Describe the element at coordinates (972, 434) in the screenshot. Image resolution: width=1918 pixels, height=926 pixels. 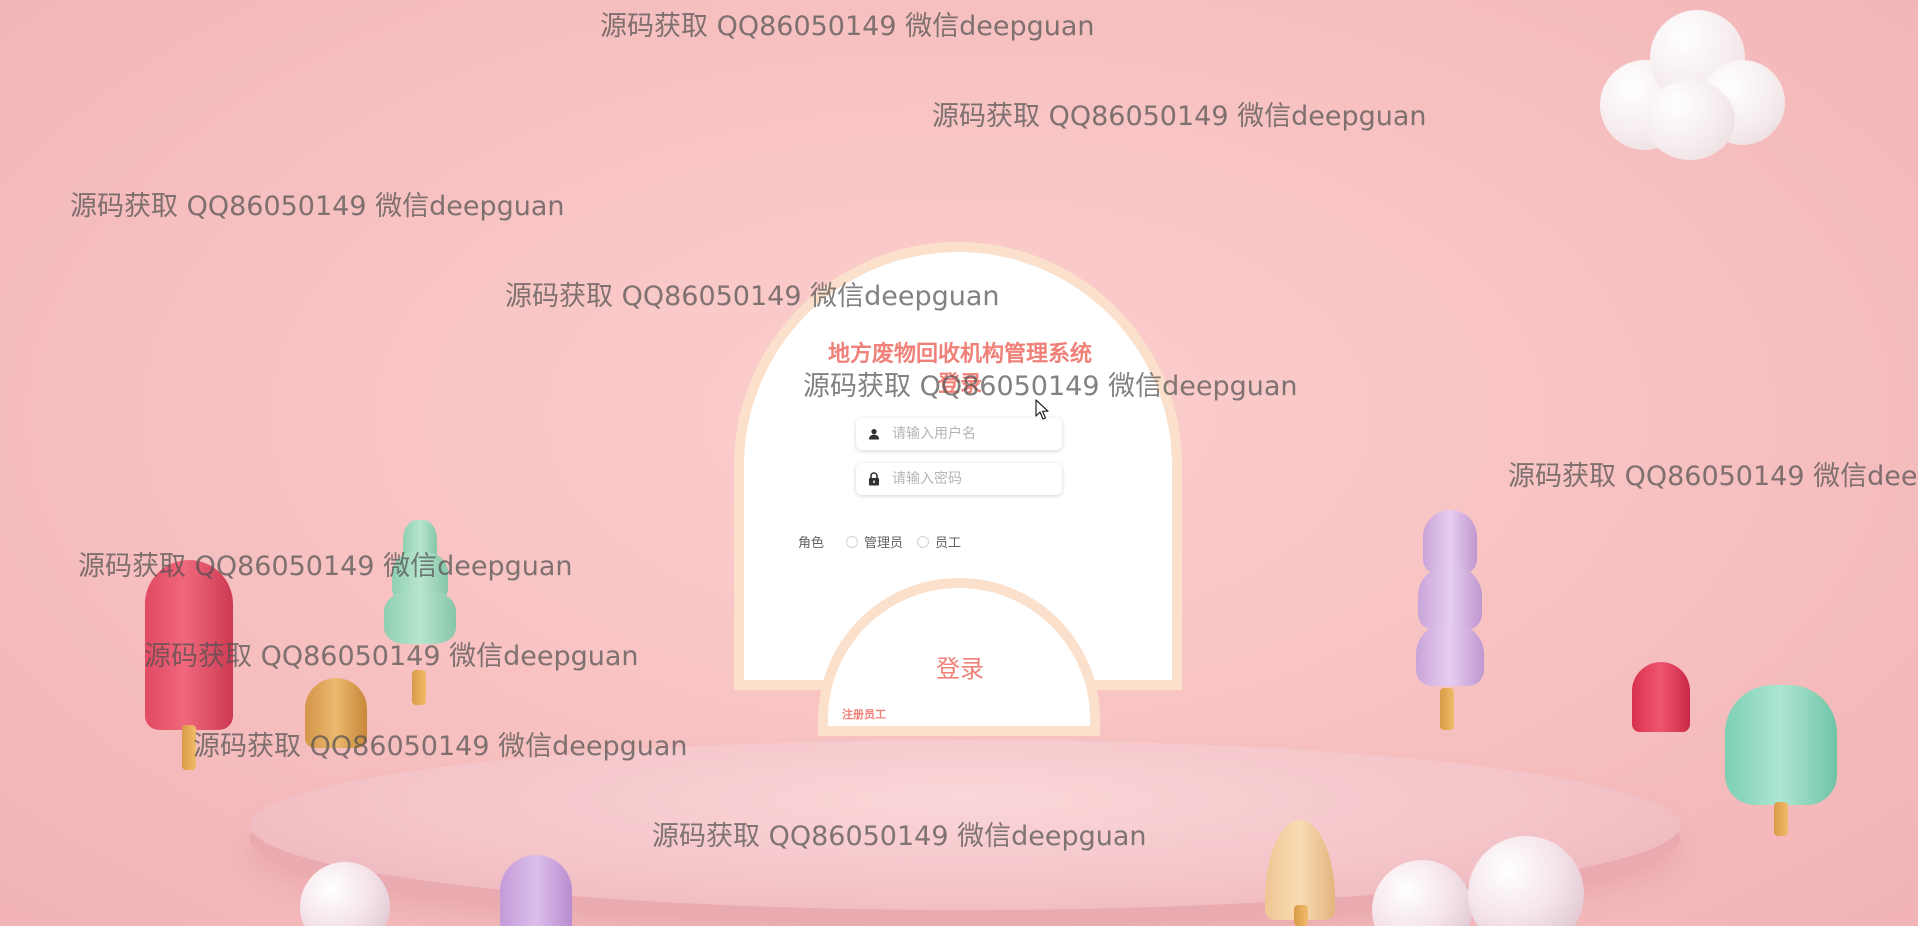
I see `username-input` at that location.